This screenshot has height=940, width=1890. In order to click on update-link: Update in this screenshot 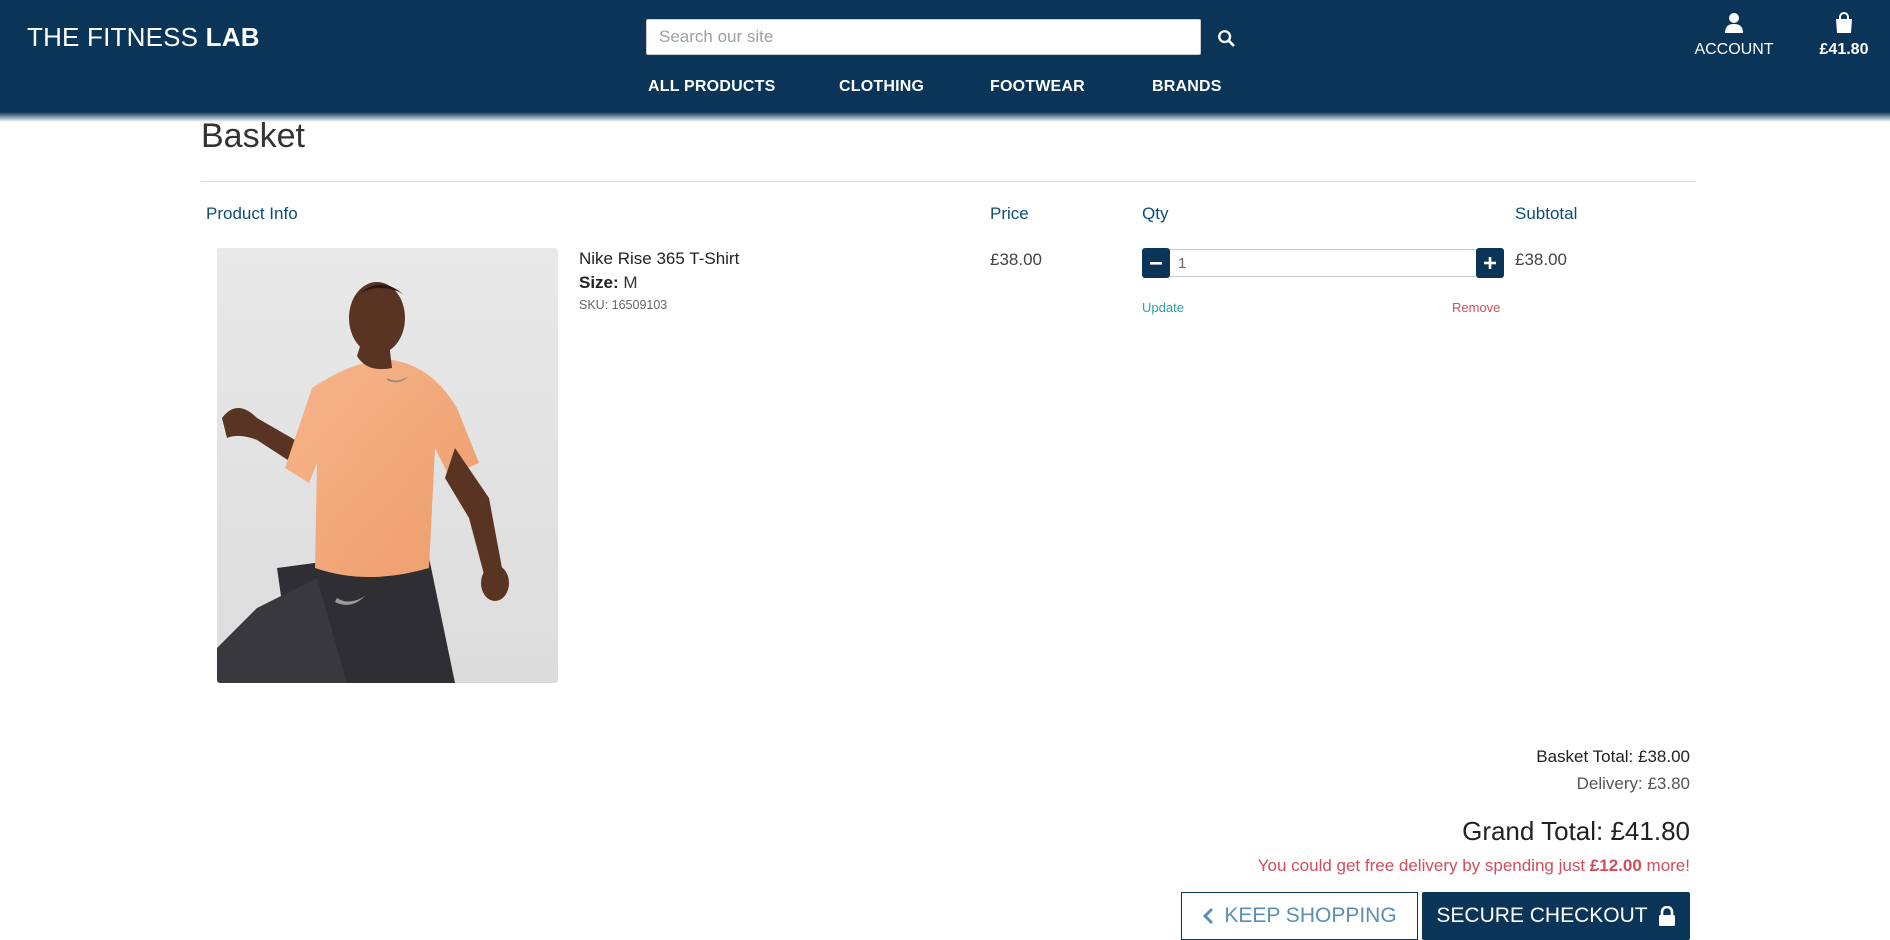, I will do `click(1163, 307)`.